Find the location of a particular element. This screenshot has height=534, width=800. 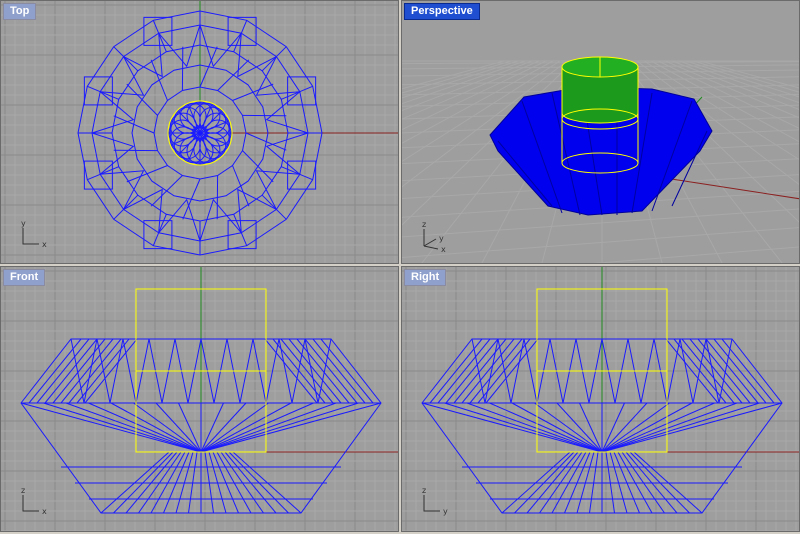

viewport-tab-right: Right is located at coordinates (425, 277).